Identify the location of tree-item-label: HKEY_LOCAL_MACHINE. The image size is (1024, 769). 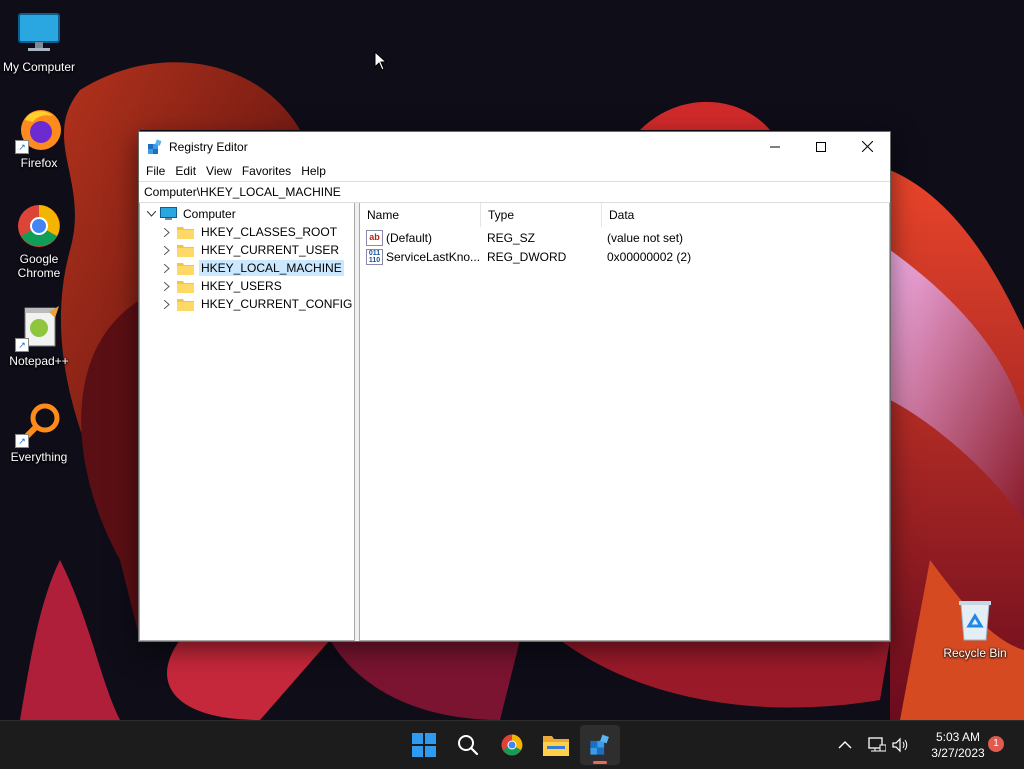
(271, 268).